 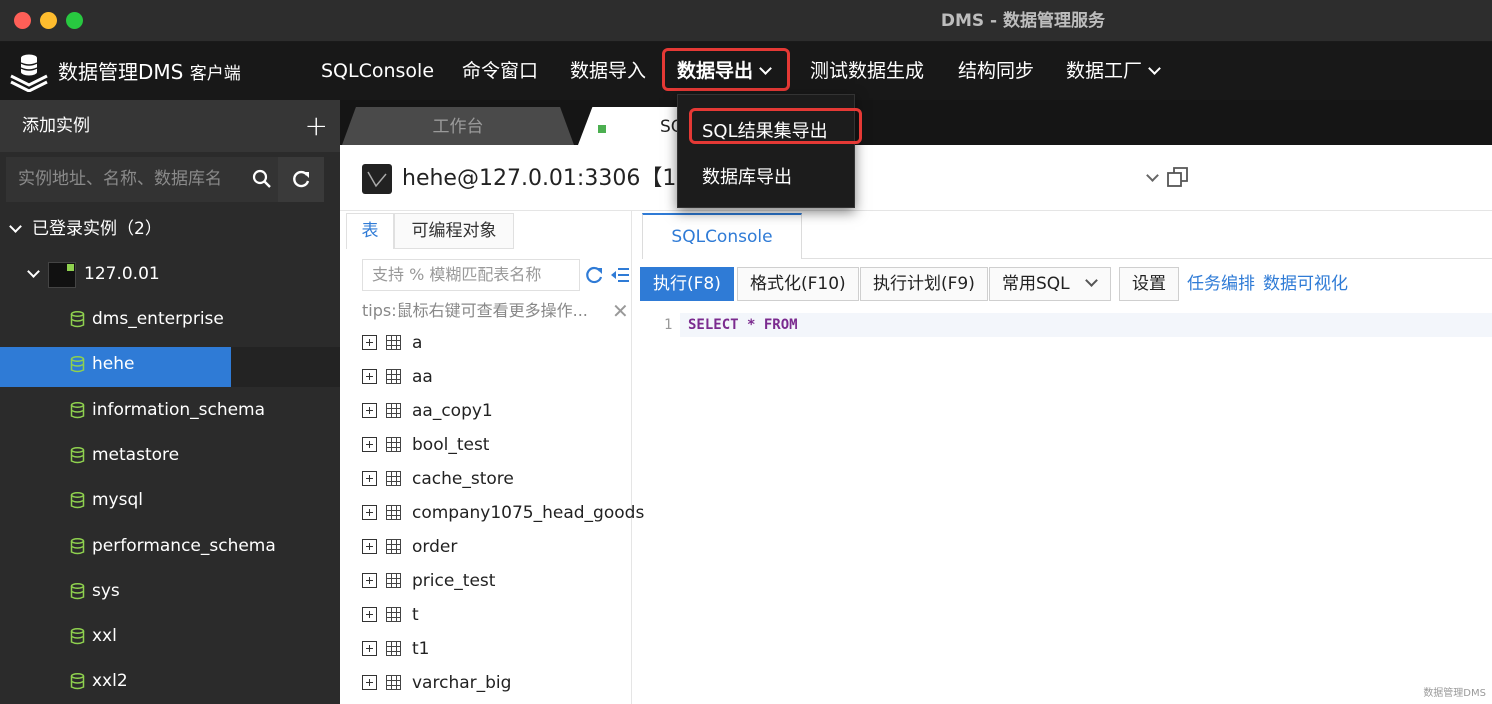 I want to click on explain-plan-button: 执行计划(F9), so click(x=924, y=284).